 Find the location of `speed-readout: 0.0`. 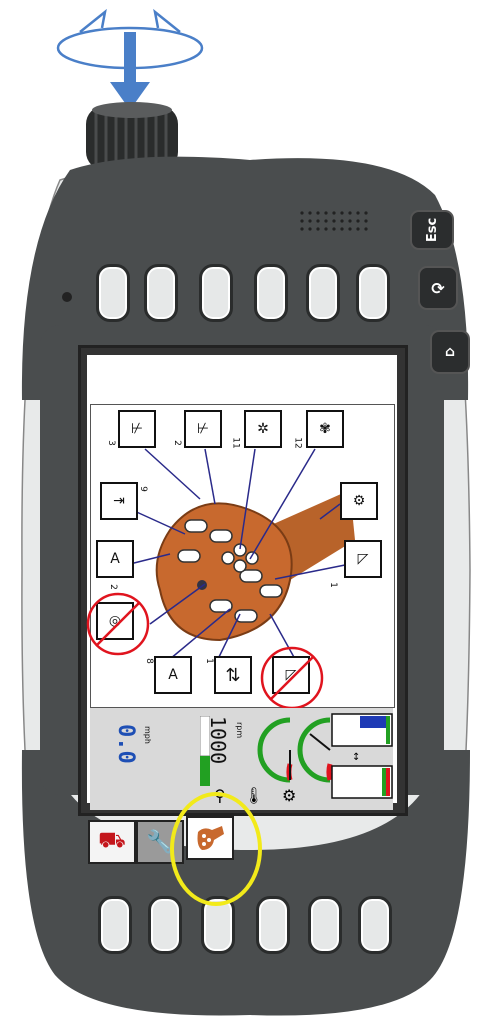

speed-readout: 0.0 is located at coordinates (125, 744).